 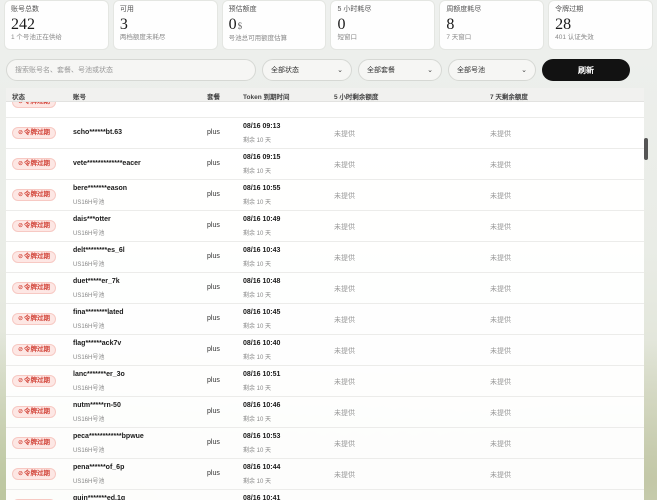 I want to click on stat-card-estimated-quota: 预估额度 0$ 号池总可用额度估算, so click(x=274, y=25).